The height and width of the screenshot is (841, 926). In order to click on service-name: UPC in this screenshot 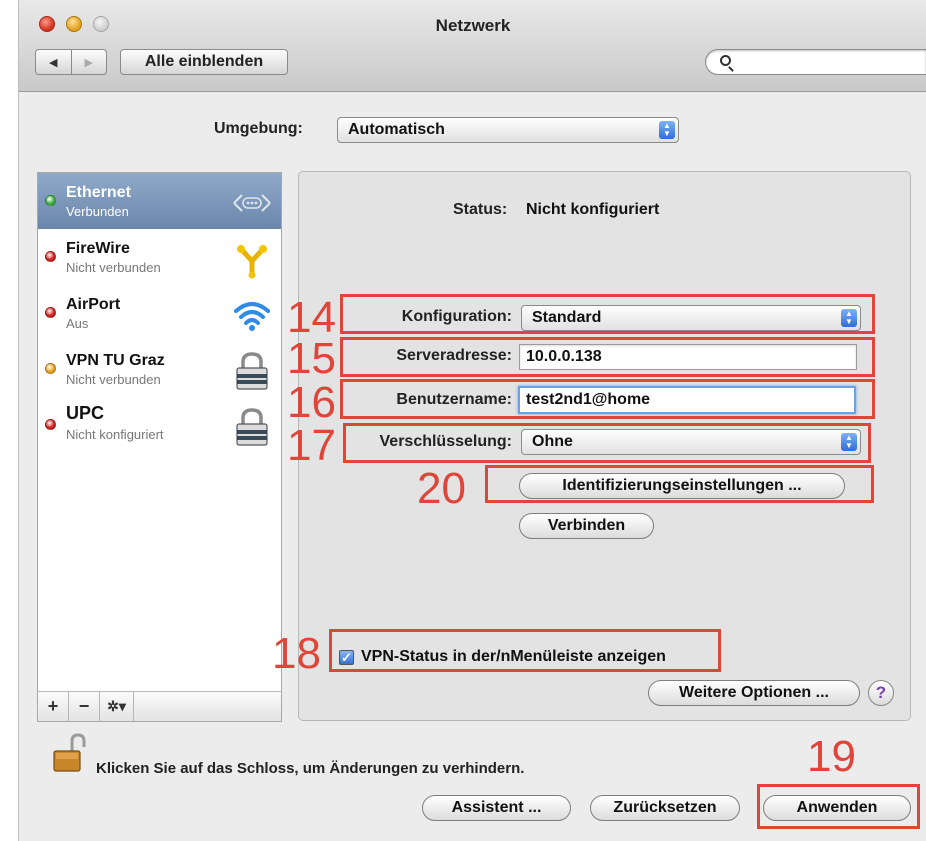, I will do `click(85, 413)`.